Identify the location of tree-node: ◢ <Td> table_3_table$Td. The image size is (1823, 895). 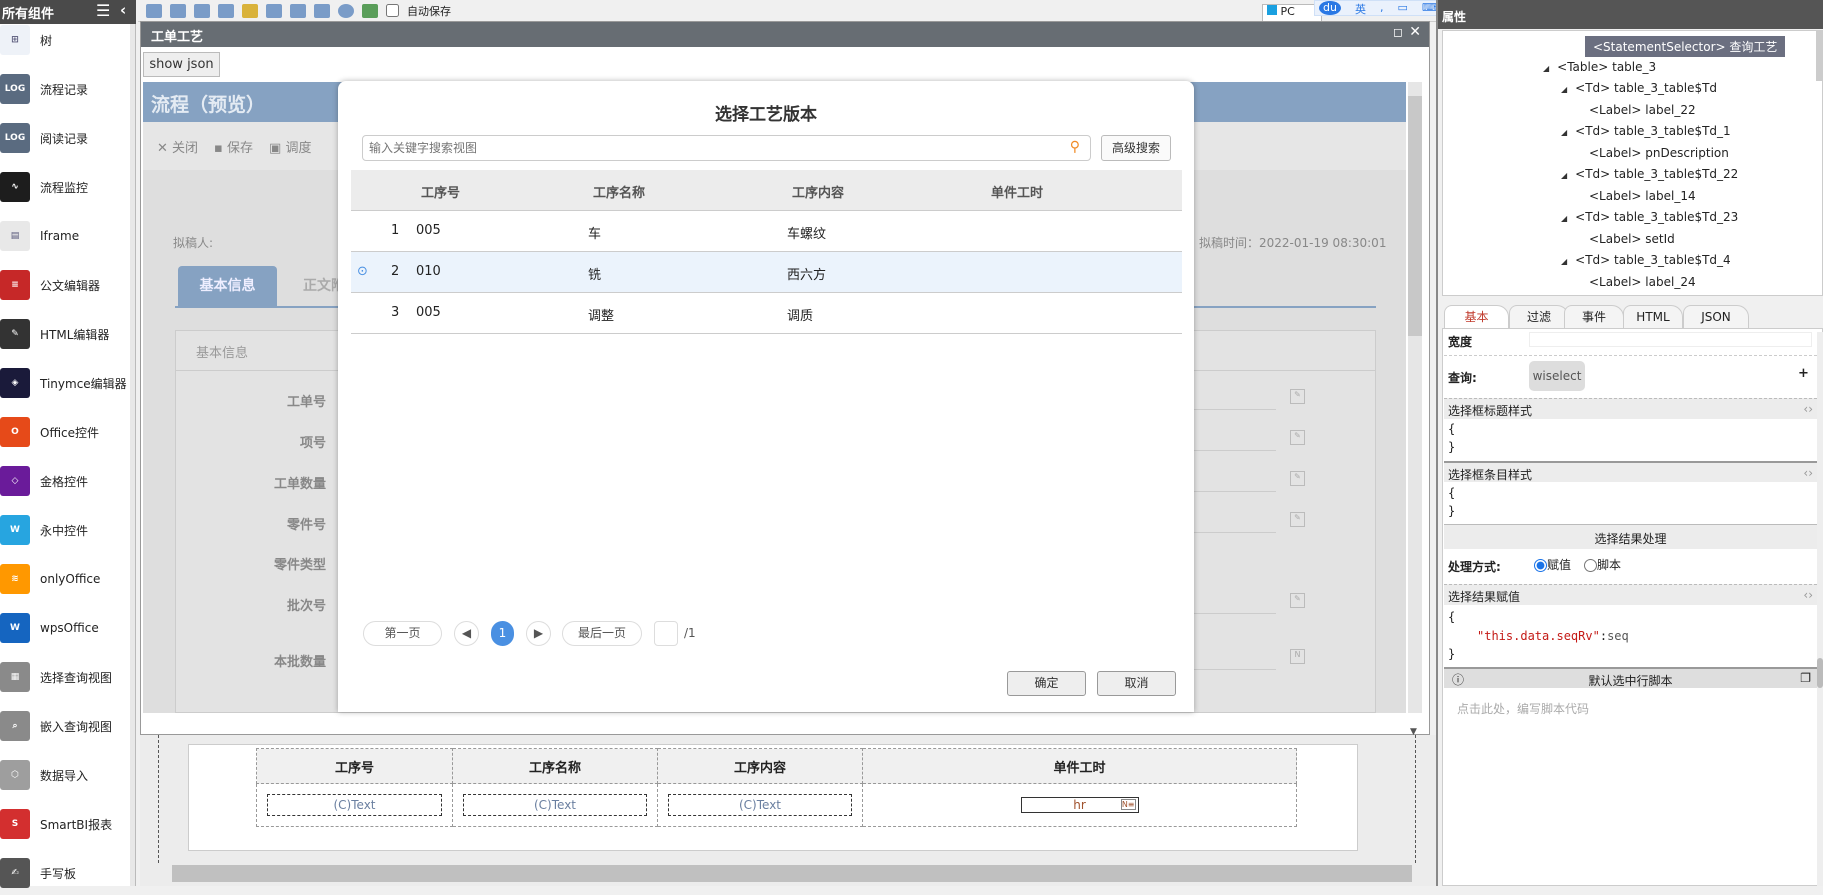
(1639, 88).